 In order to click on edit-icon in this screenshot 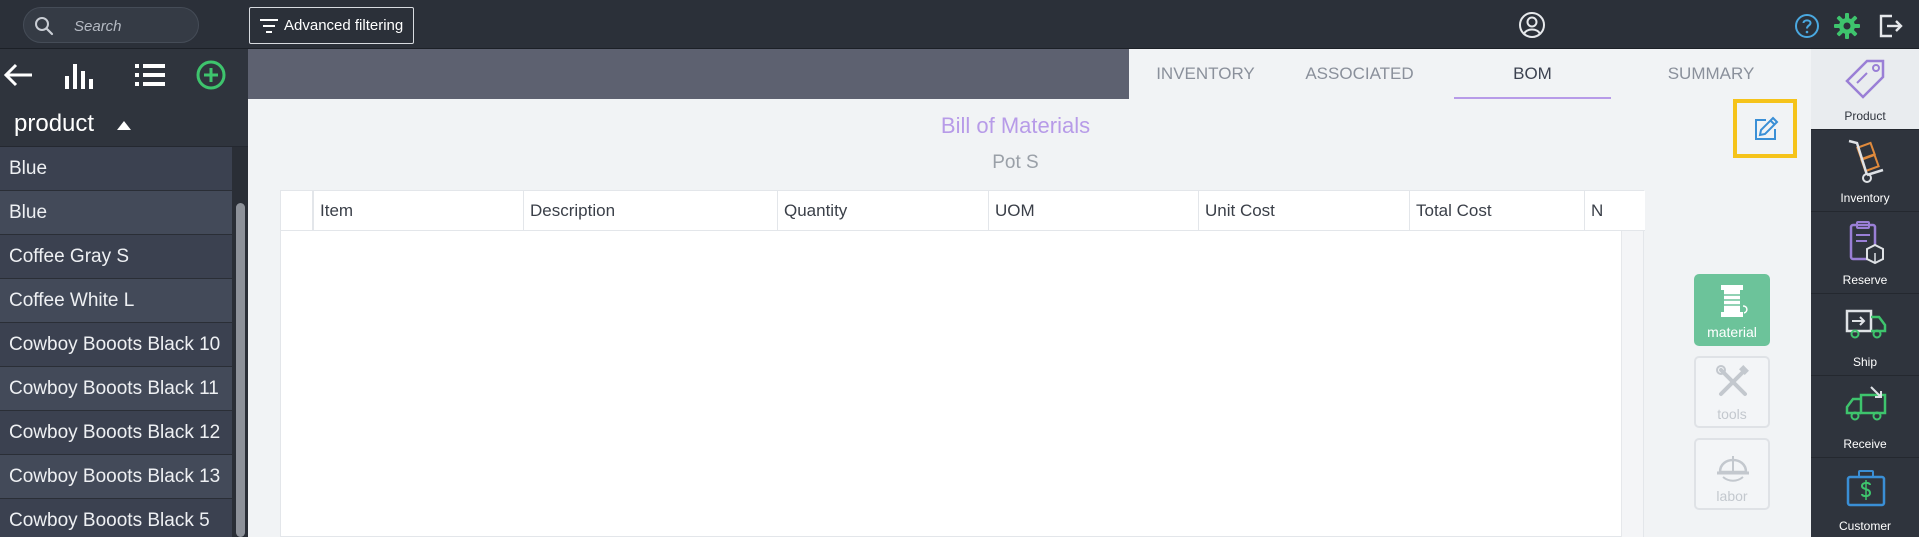, I will do `click(1767, 128)`.